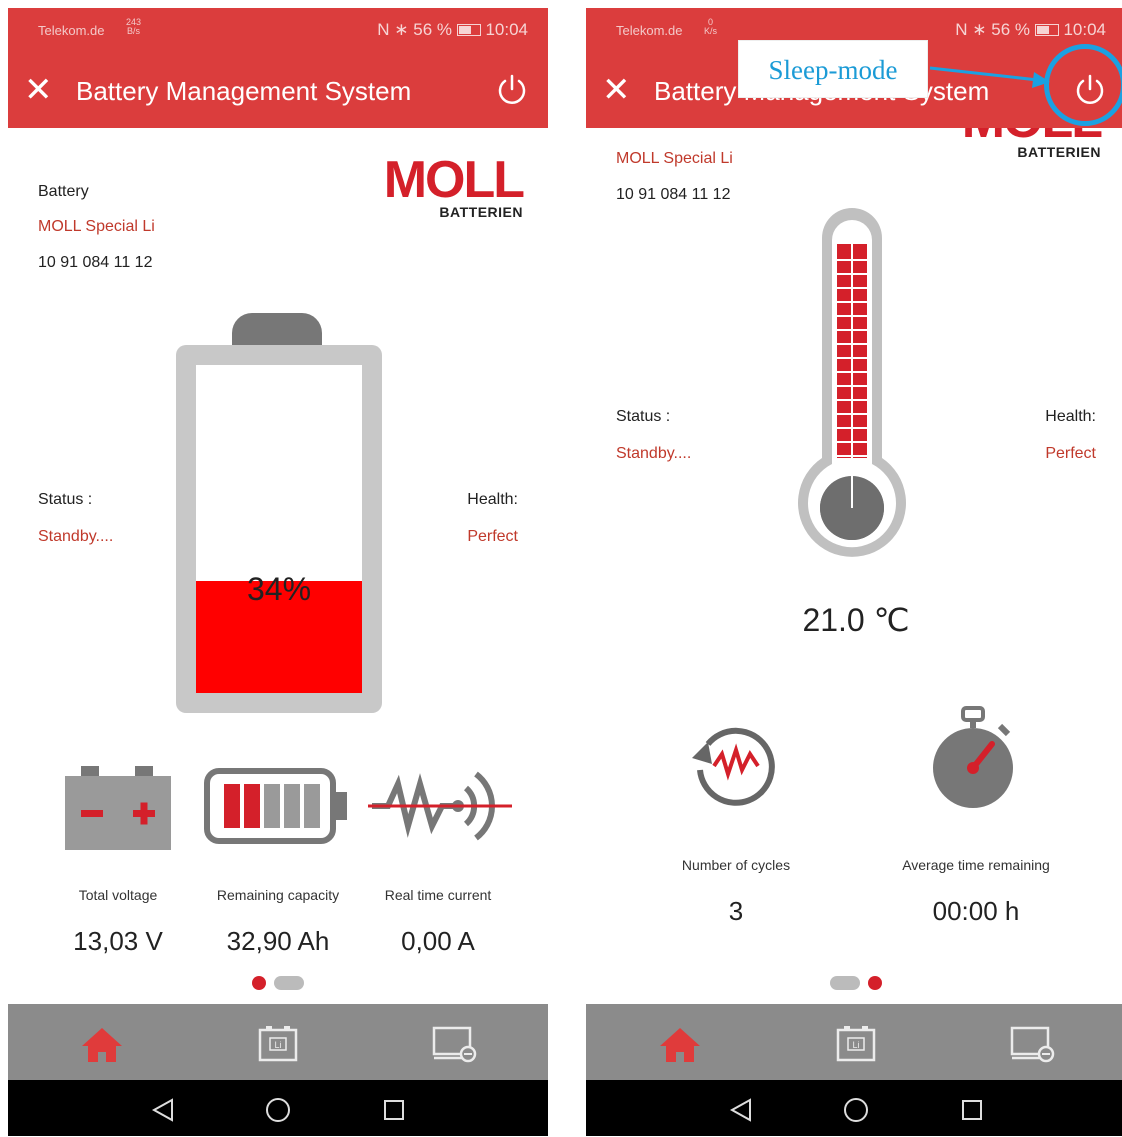  Describe the element at coordinates (856, 620) in the screenshot. I see `temperature-value: 21.0 ℃` at that location.